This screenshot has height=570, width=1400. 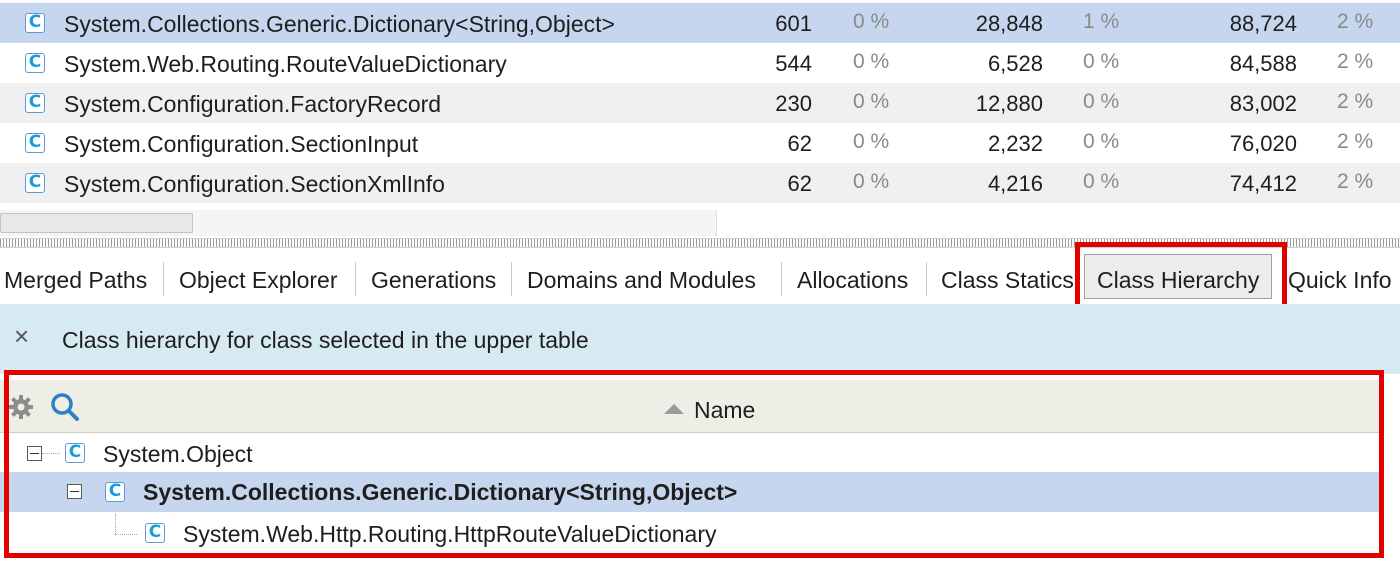 I want to click on retained-size: 74,412, so click(x=1263, y=183).